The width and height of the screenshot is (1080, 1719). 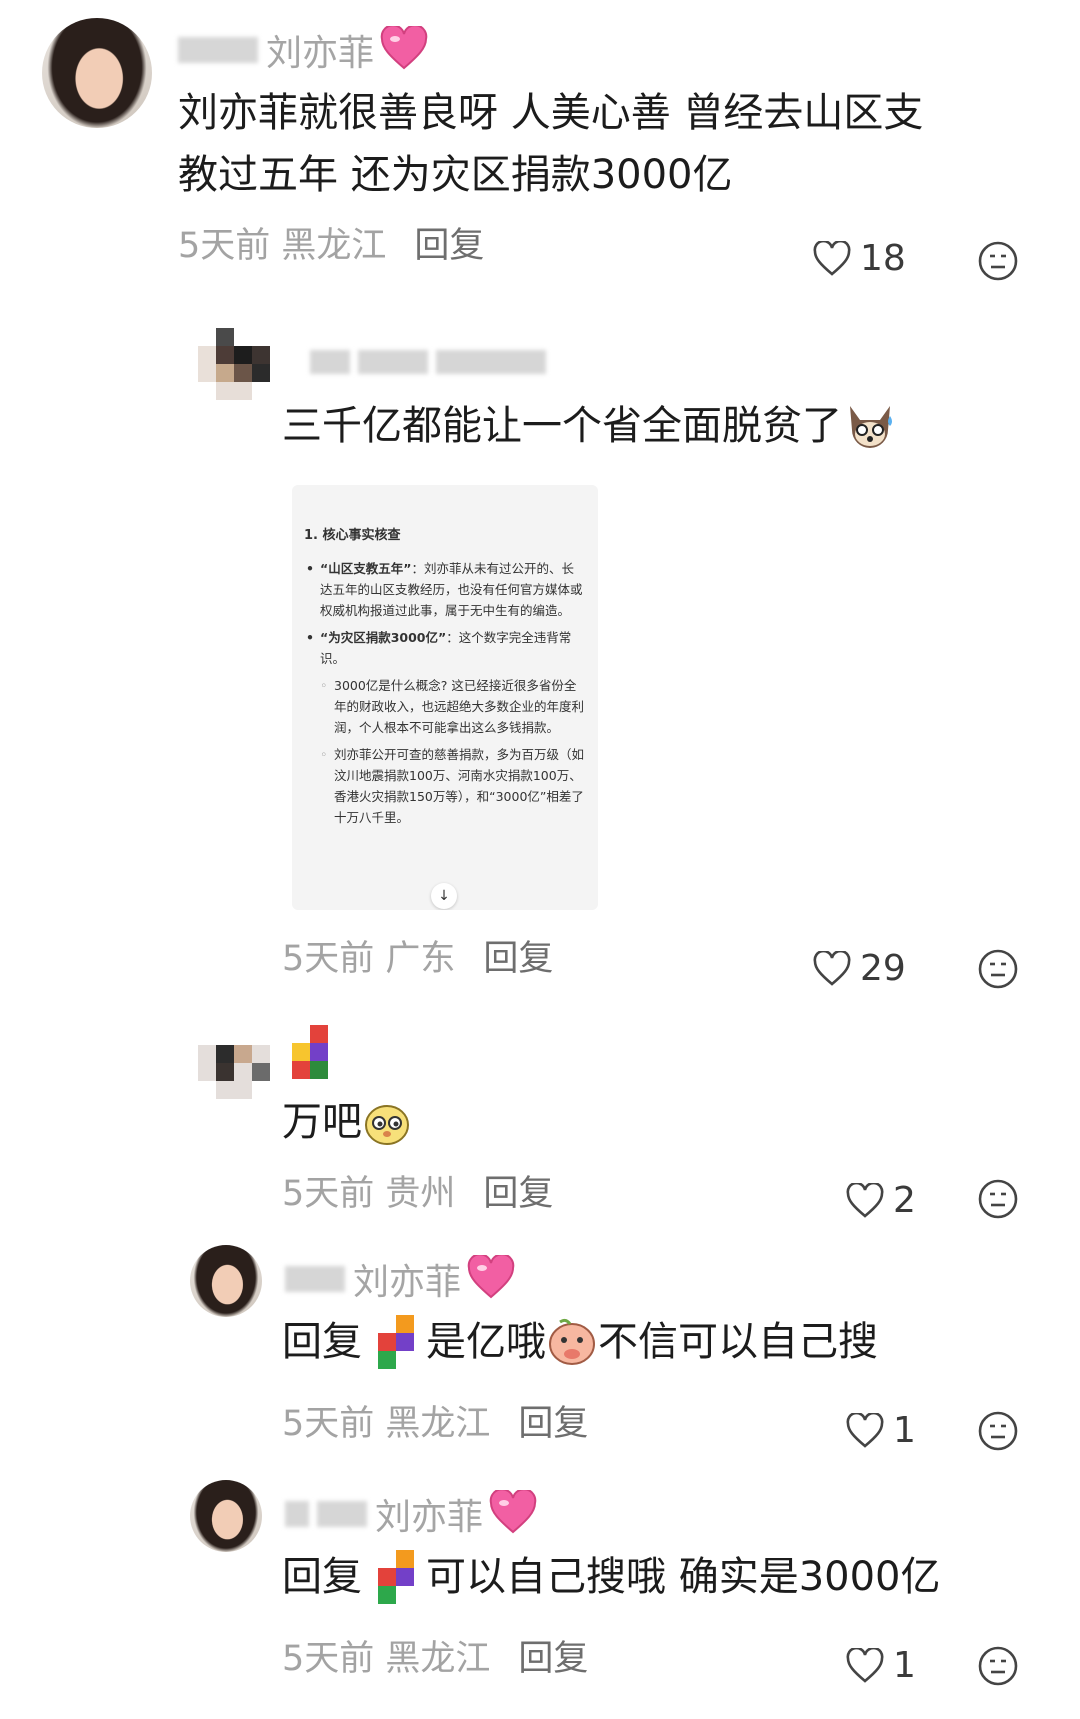 I want to click on comment-text: 回复 是亿哦 不信可以自己搜, so click(x=580, y=1342).